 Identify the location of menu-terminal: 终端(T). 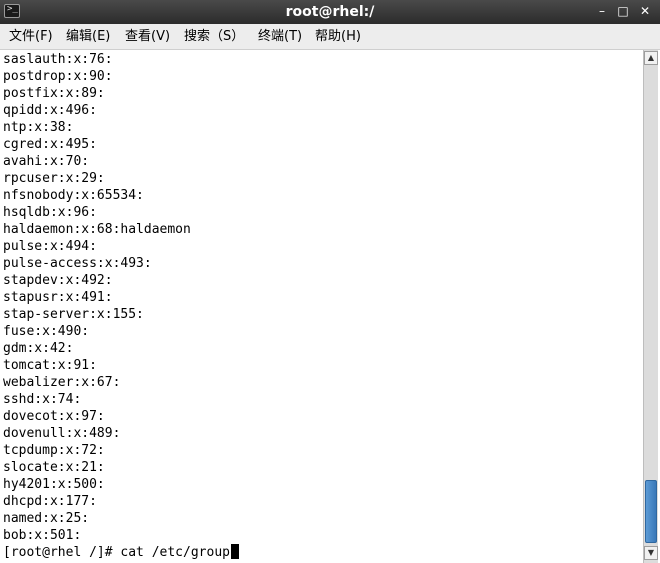
(280, 37).